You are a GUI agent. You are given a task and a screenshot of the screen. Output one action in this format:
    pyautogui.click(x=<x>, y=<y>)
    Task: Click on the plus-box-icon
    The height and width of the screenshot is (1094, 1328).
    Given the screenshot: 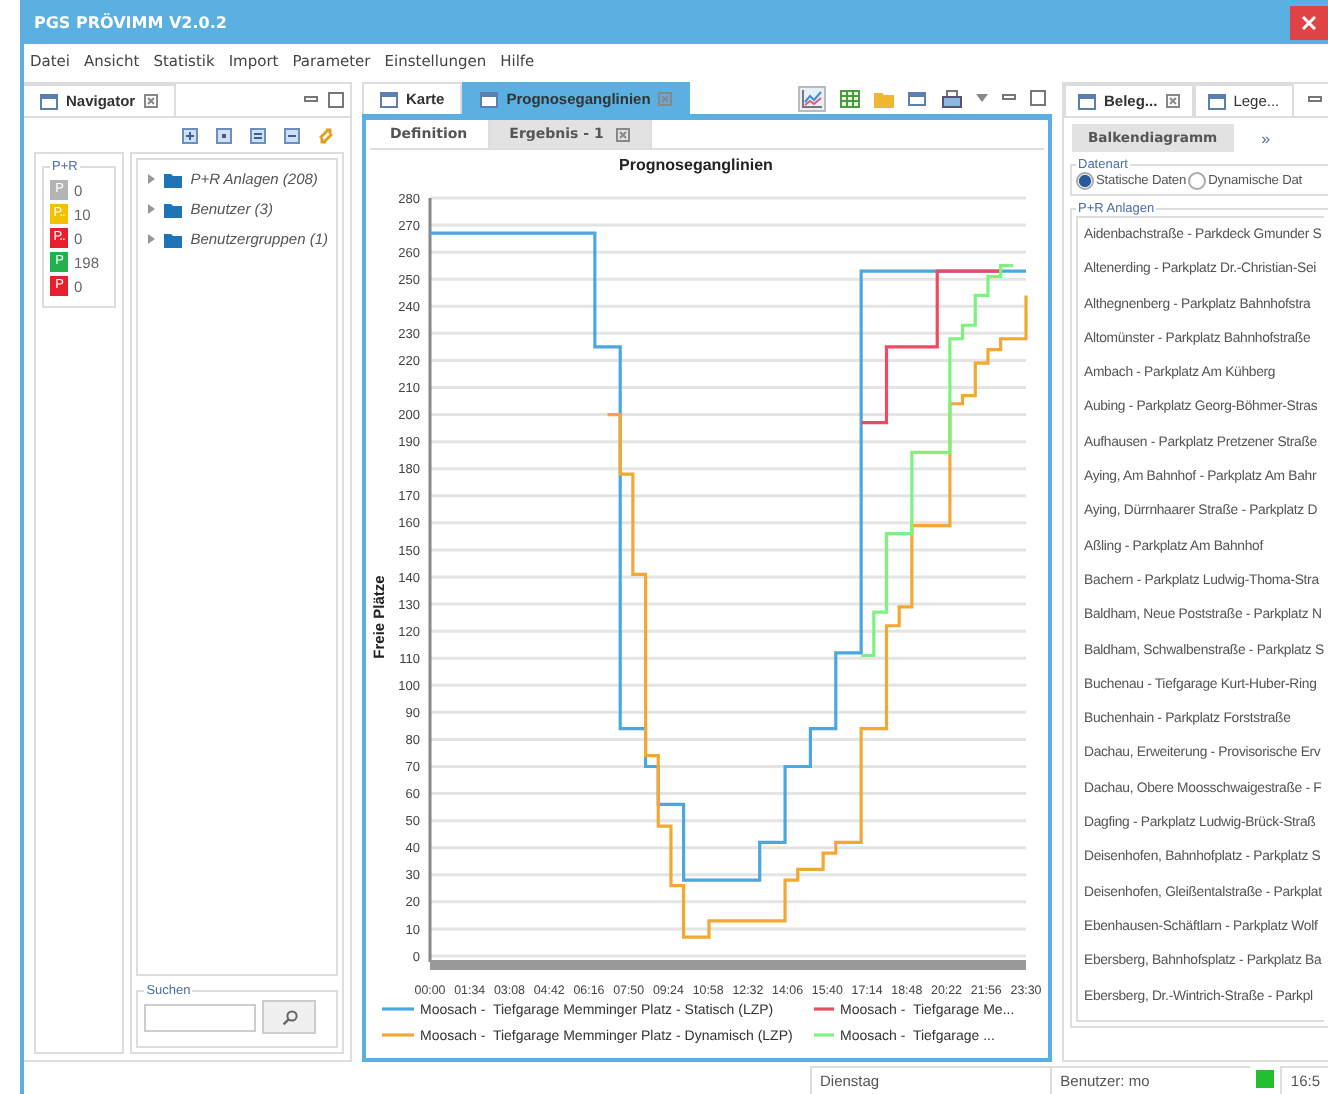 What is the action you would take?
    pyautogui.click(x=190, y=136)
    